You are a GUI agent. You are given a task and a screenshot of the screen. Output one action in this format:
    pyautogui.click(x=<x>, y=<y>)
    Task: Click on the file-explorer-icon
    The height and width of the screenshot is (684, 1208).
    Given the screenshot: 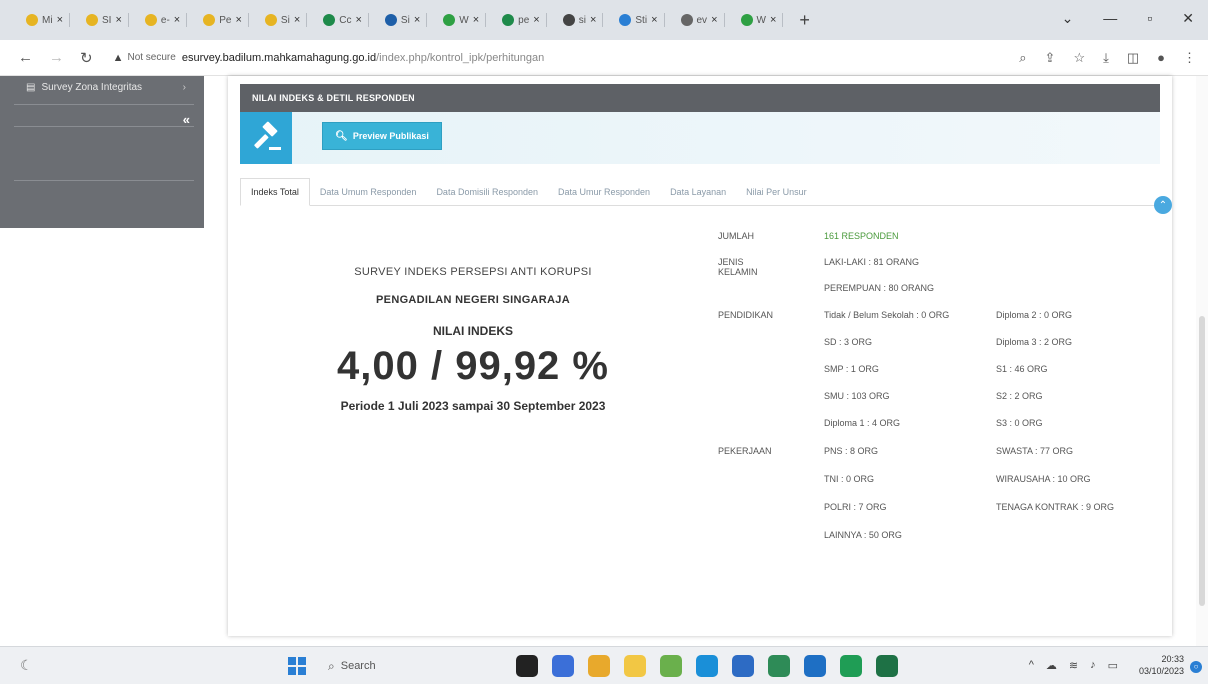 What is the action you would take?
    pyautogui.click(x=635, y=666)
    